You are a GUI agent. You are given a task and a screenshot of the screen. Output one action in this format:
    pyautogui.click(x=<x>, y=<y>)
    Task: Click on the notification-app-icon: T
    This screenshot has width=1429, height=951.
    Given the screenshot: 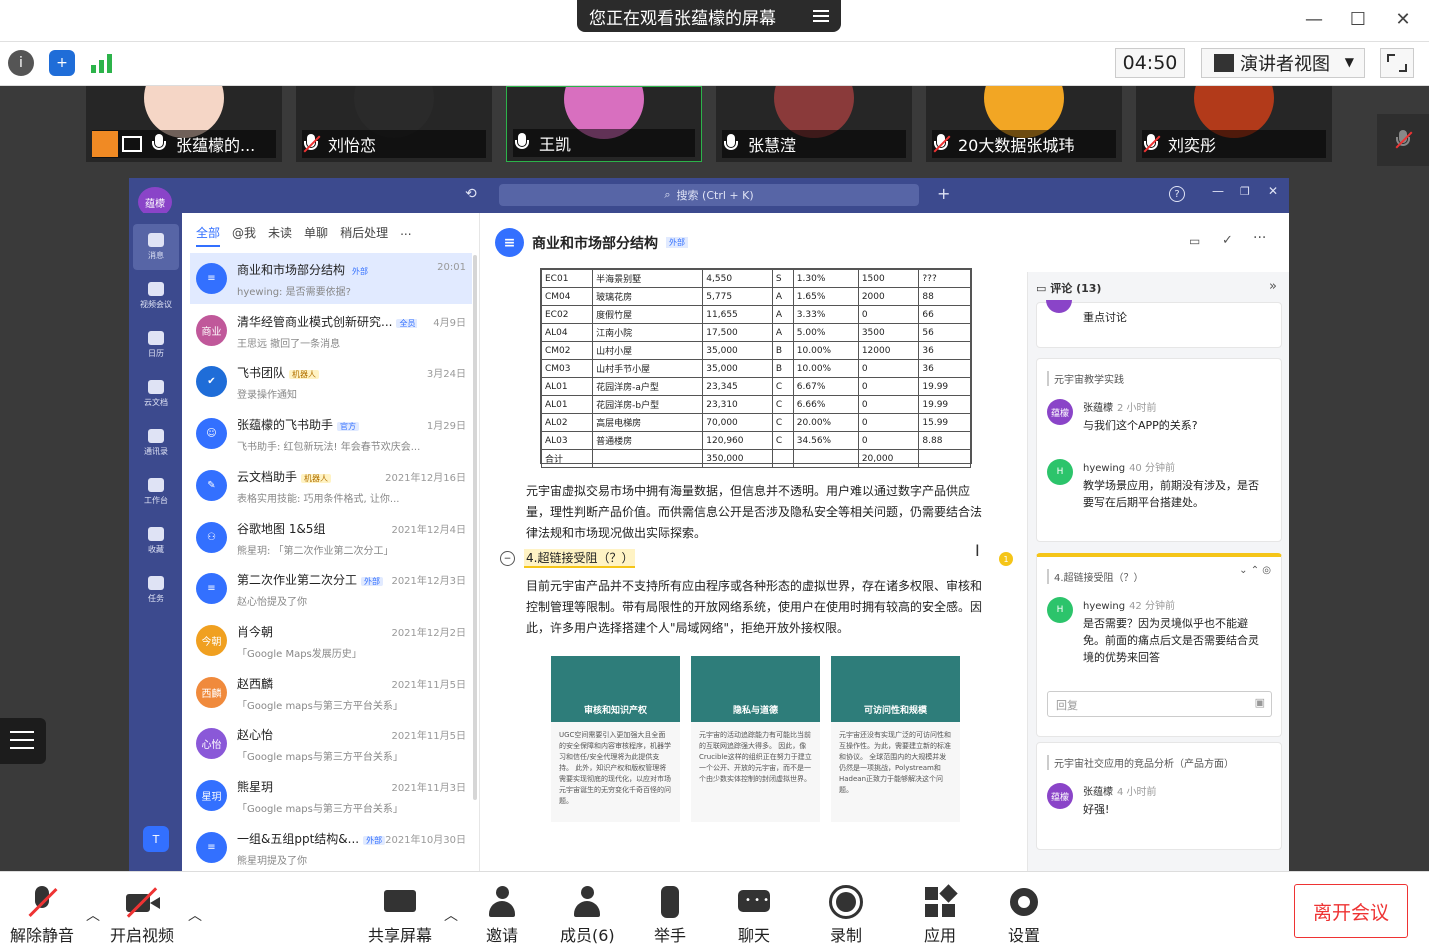 What is the action you would take?
    pyautogui.click(x=156, y=839)
    